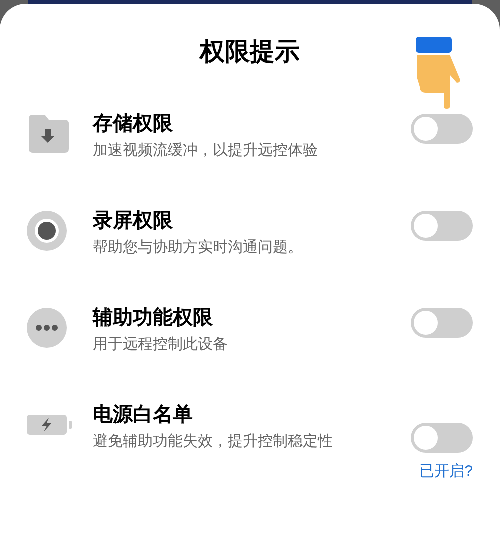 The width and height of the screenshot is (500, 551). Describe the element at coordinates (438, 73) in the screenshot. I see `pointing-hand-icon` at that location.